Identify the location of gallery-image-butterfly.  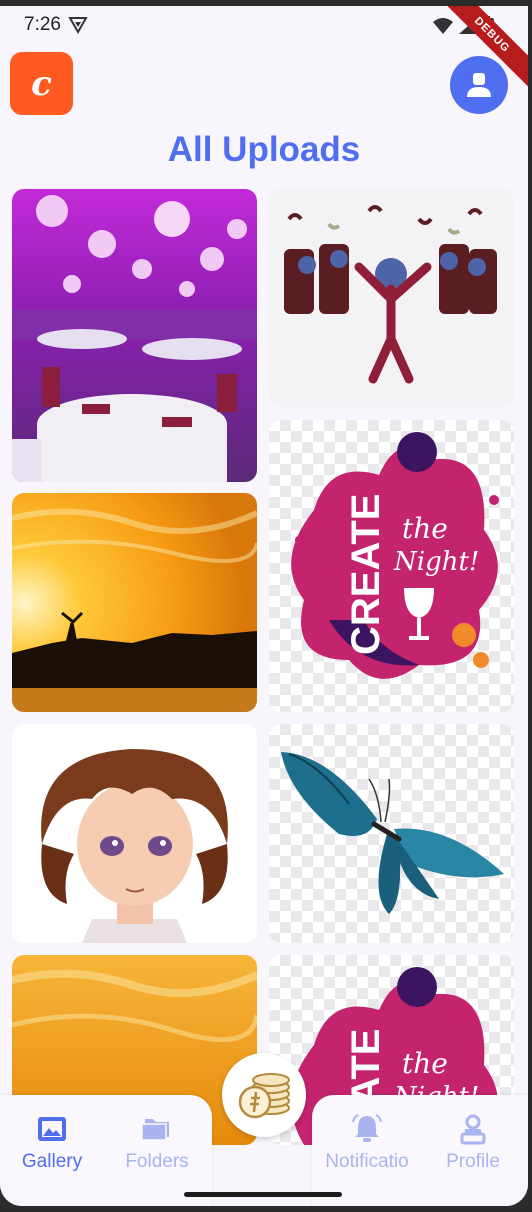
(391, 833).